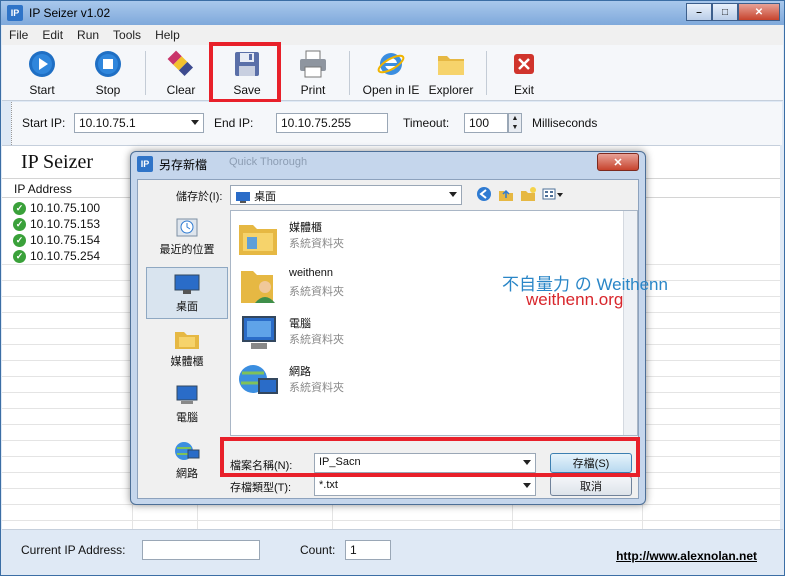  What do you see at coordinates (56, 224) in the screenshot?
I see `list-item: ✓ 10.10.75.153` at bounding box center [56, 224].